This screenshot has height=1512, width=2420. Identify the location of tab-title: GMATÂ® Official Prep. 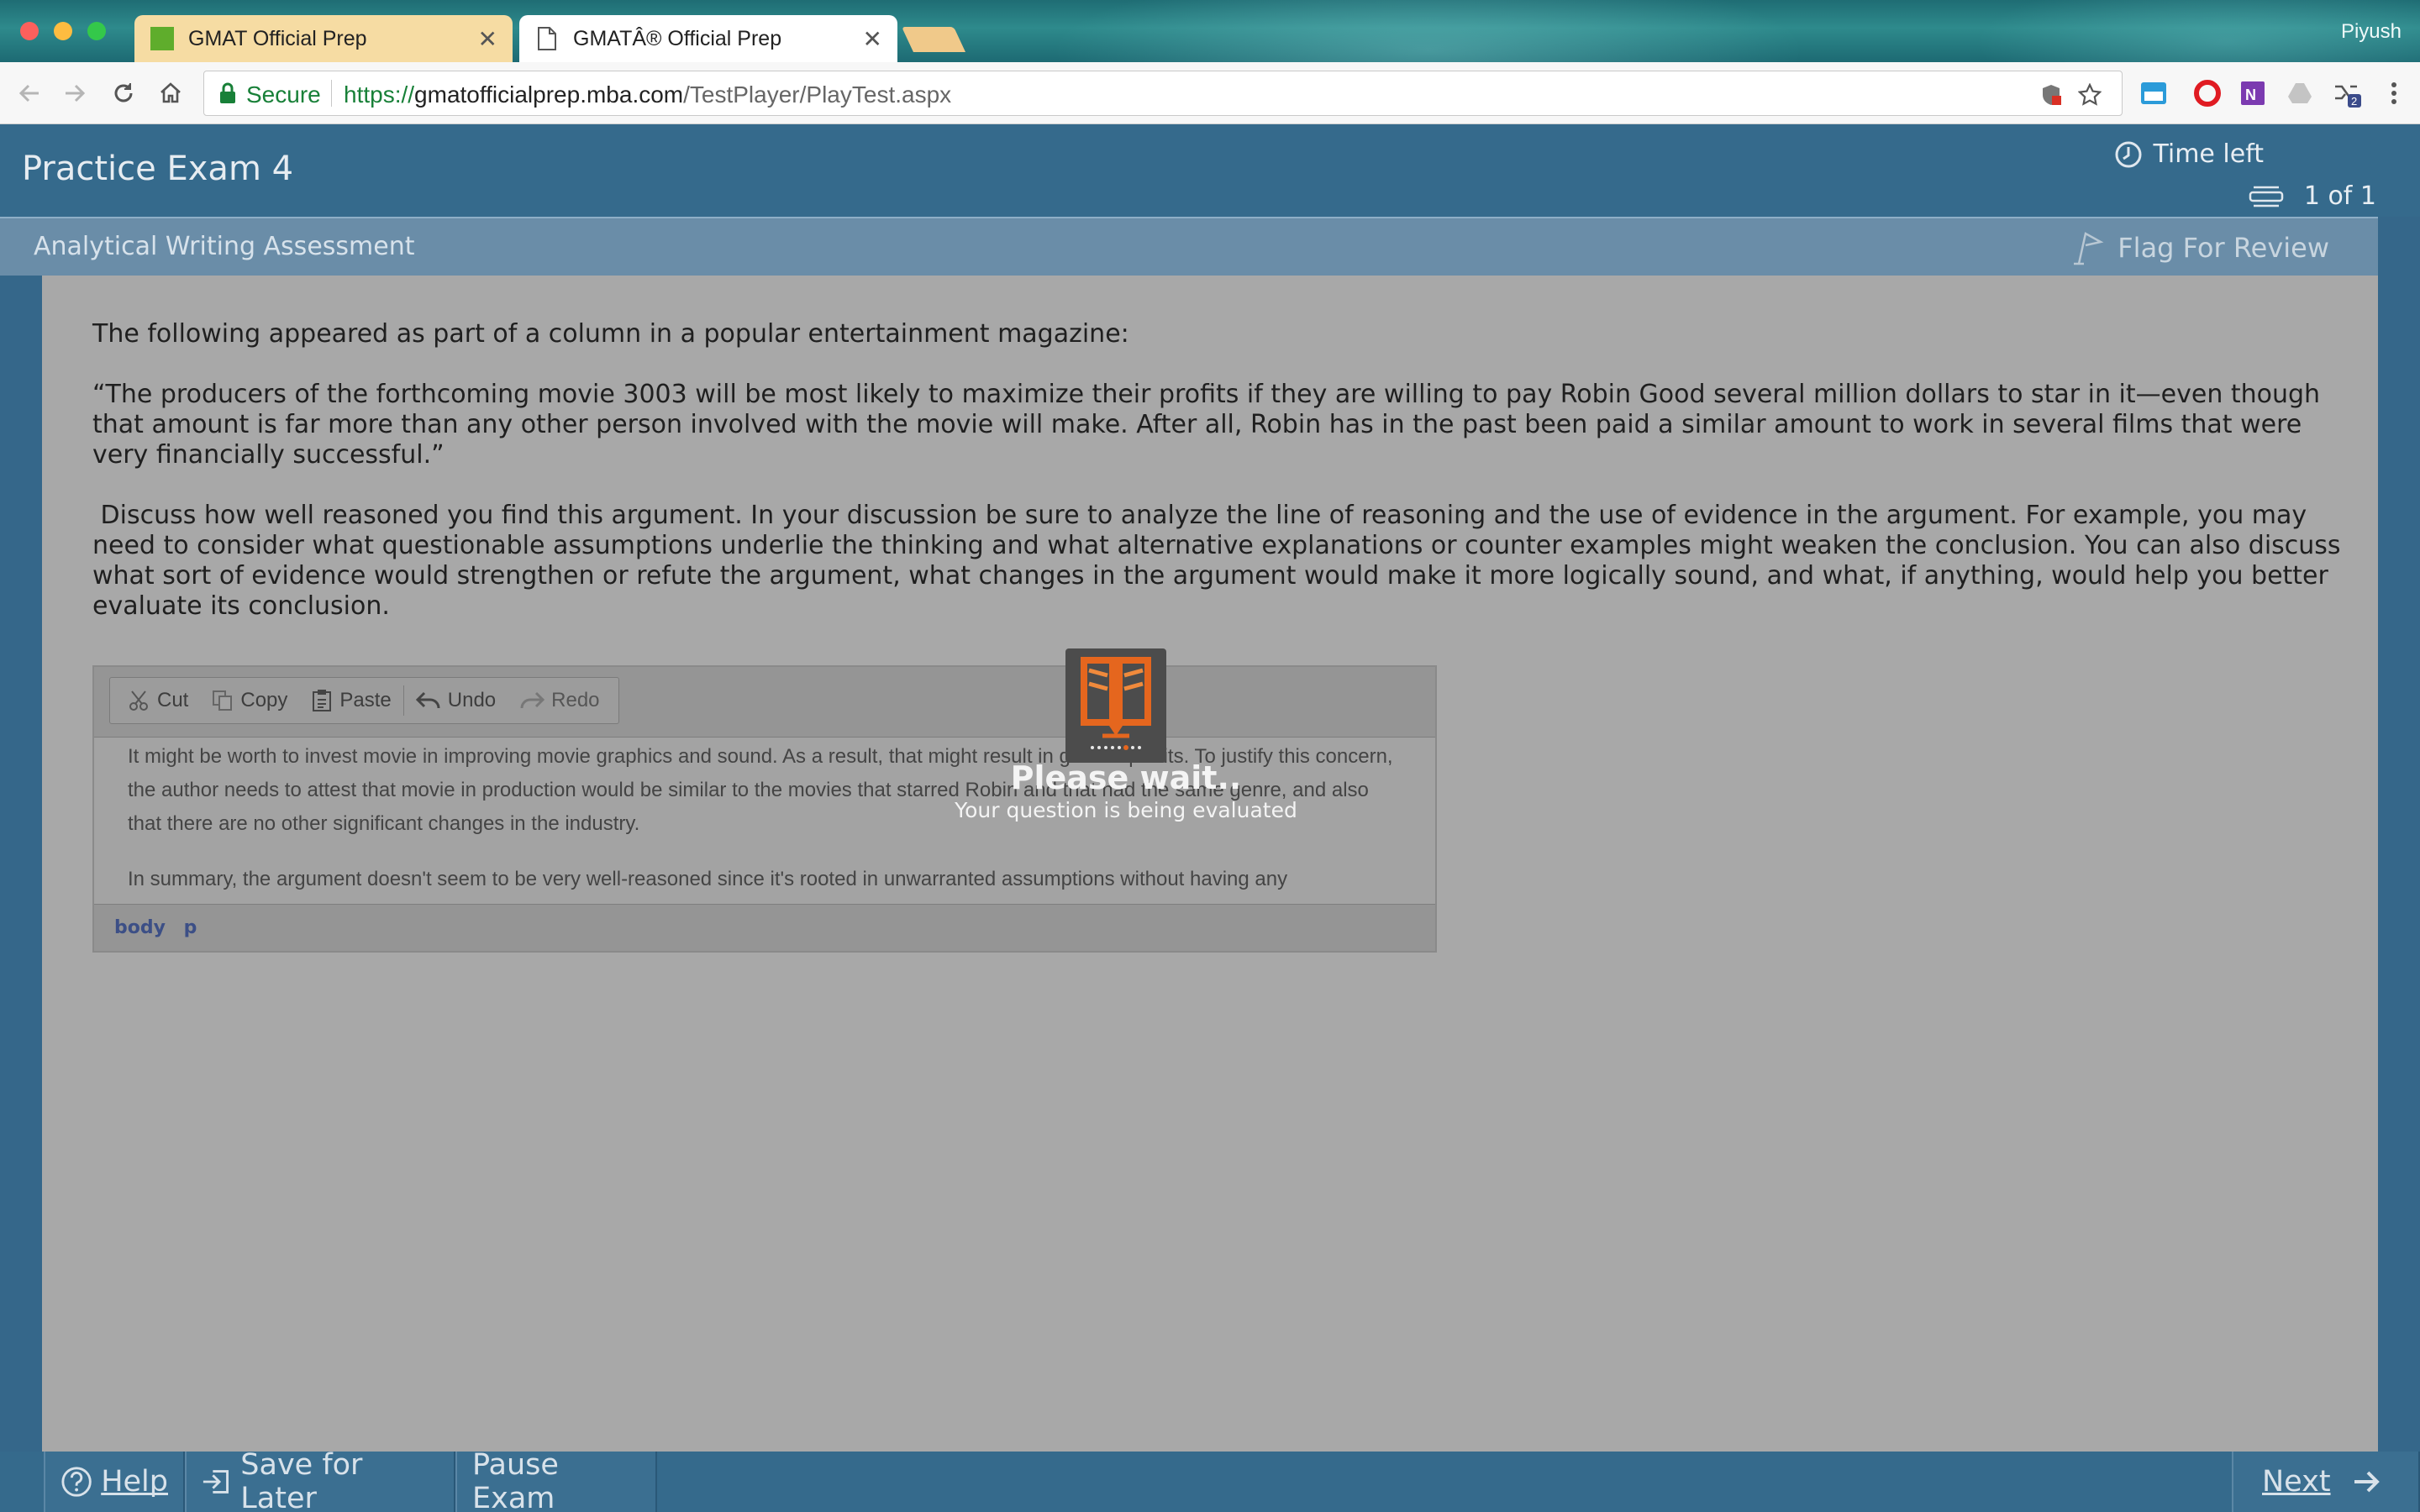
(677, 38).